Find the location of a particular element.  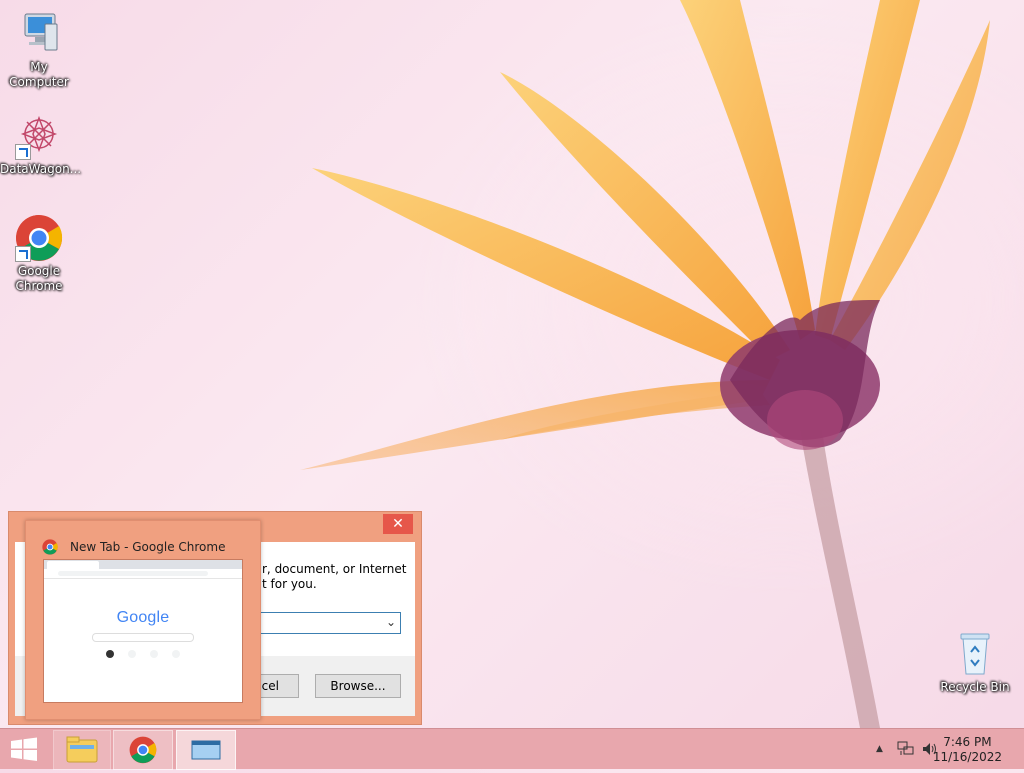

datawagon-logo-icon is located at coordinates (39, 136).